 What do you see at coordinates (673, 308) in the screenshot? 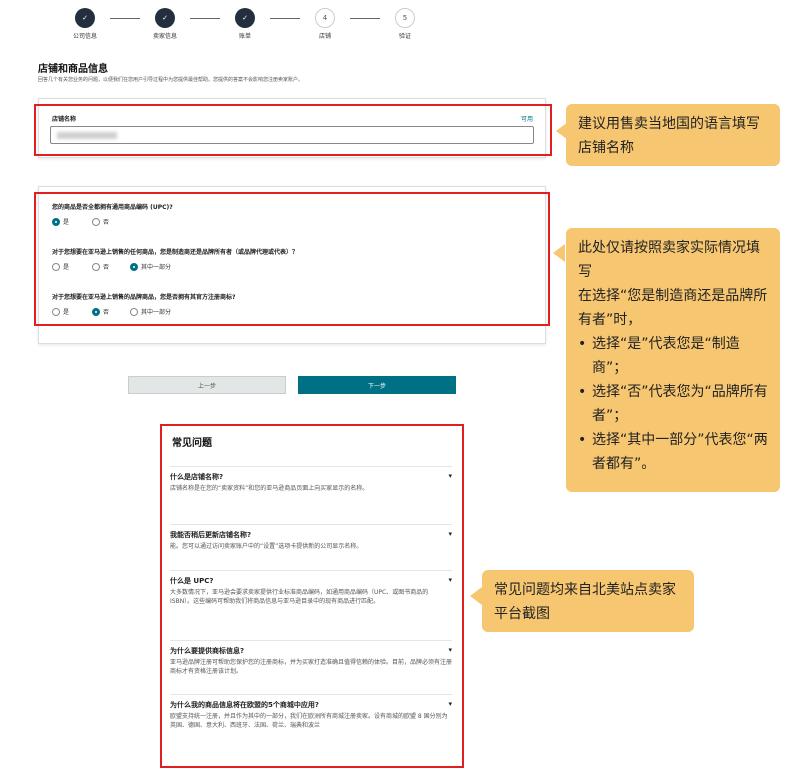
I see `callout-line: 在选择“您是制造商还是品牌所有者”时，` at bounding box center [673, 308].